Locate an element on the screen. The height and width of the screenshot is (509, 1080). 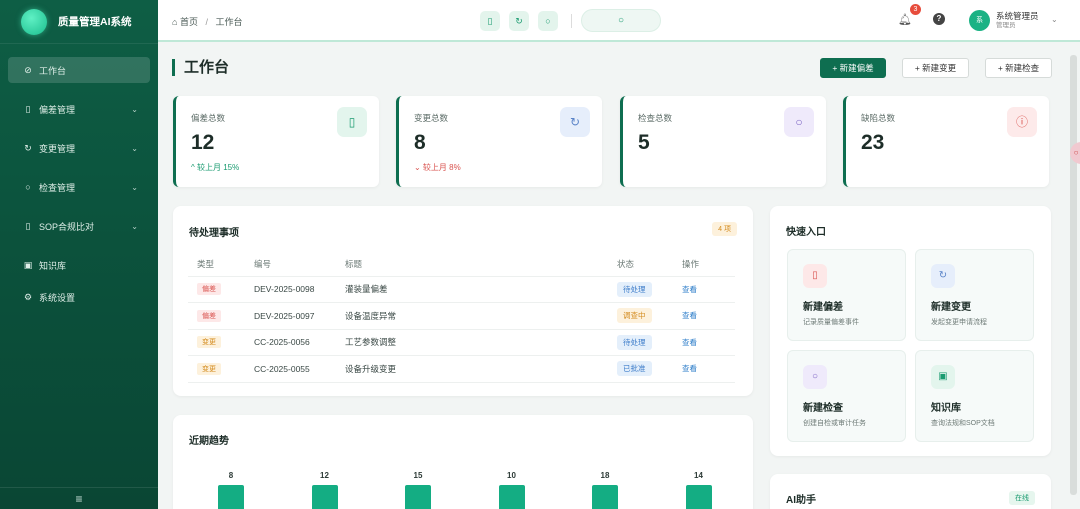
alert-icon: ⓘ is located at coordinates (1022, 122).